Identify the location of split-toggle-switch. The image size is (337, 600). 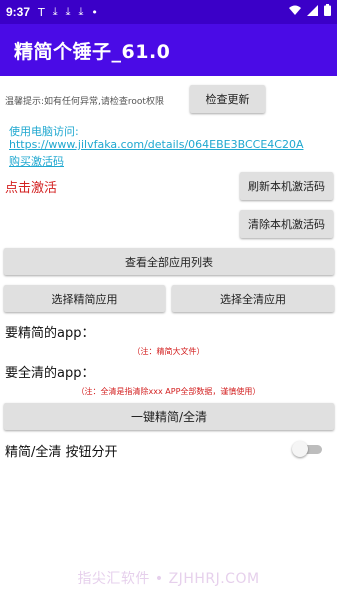
(308, 449).